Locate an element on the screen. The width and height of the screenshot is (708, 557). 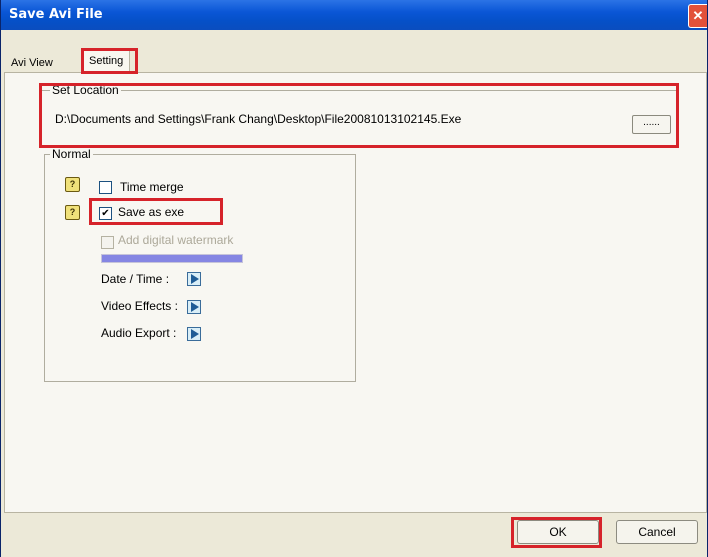
check-icon: ✔ is located at coordinates (105, 213).